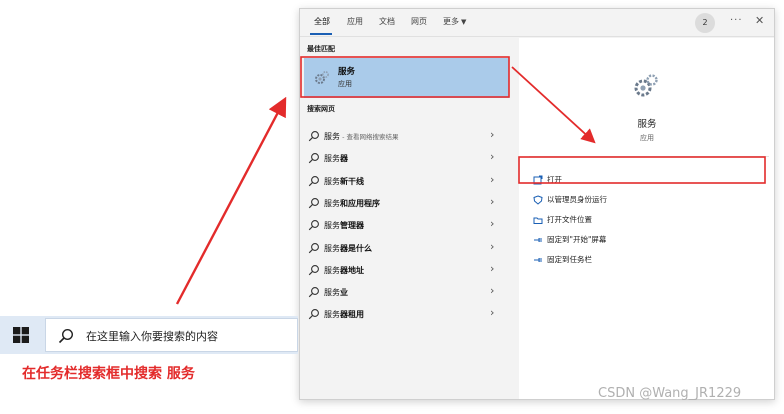 The image size is (784, 414). I want to click on windows-logo-icon, so click(21, 335).